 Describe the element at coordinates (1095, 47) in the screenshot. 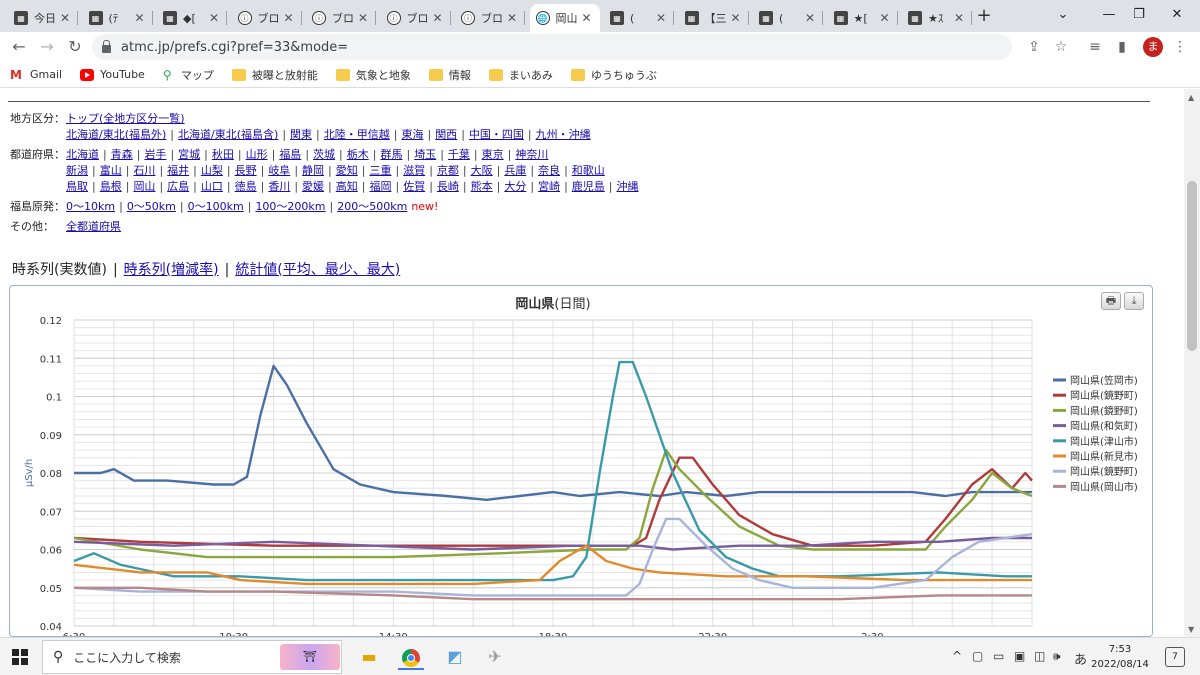

I see `reading-list-icon: ≡` at that location.